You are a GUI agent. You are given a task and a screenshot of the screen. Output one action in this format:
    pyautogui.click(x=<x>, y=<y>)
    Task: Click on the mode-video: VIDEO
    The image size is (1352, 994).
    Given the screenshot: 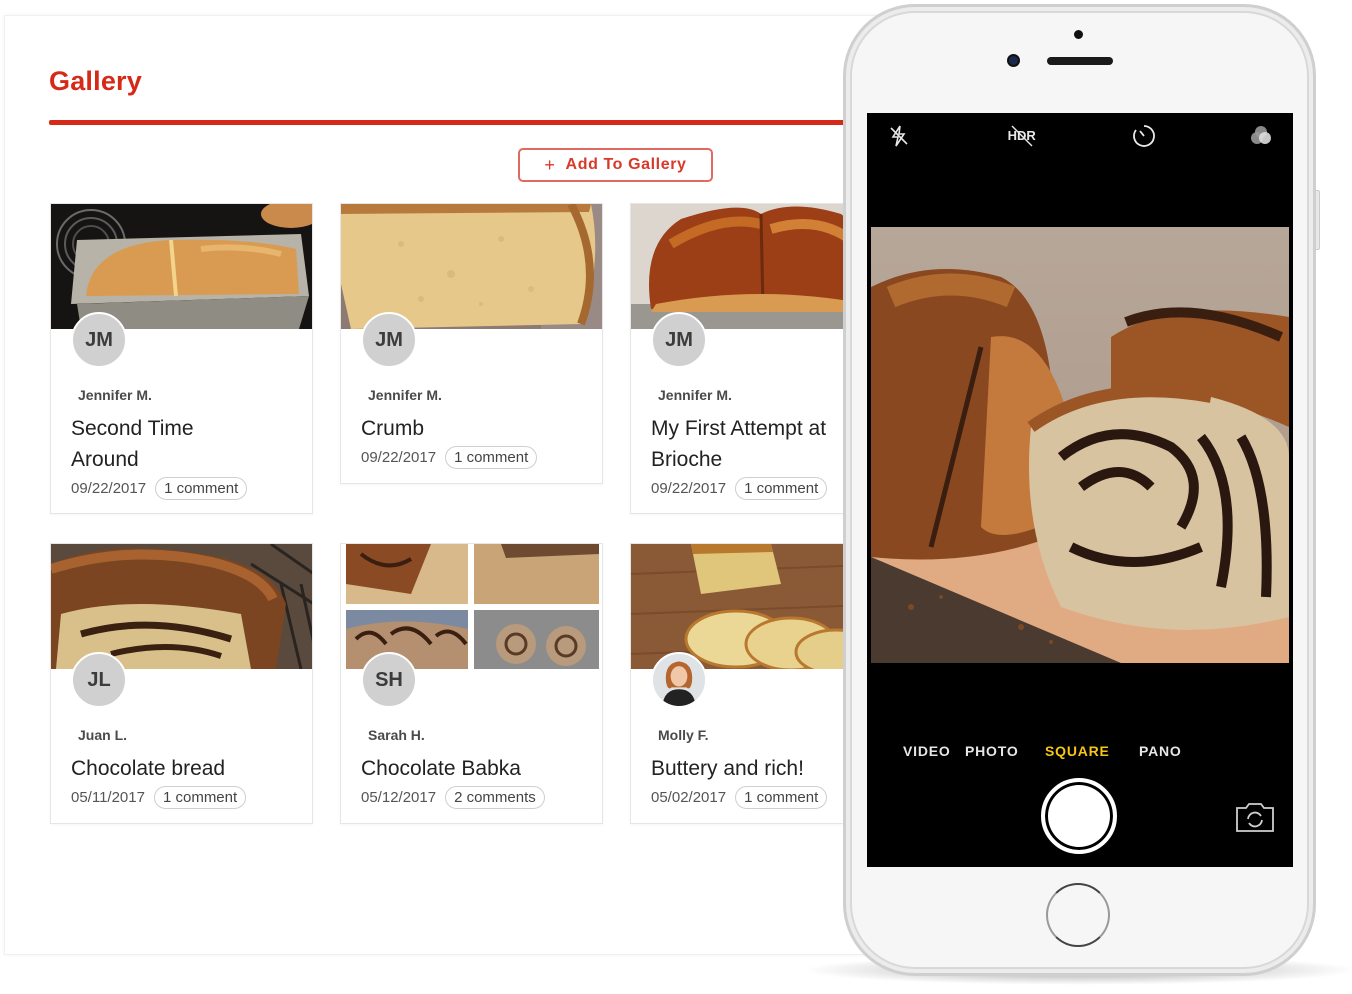 What is the action you would take?
    pyautogui.click(x=927, y=751)
    